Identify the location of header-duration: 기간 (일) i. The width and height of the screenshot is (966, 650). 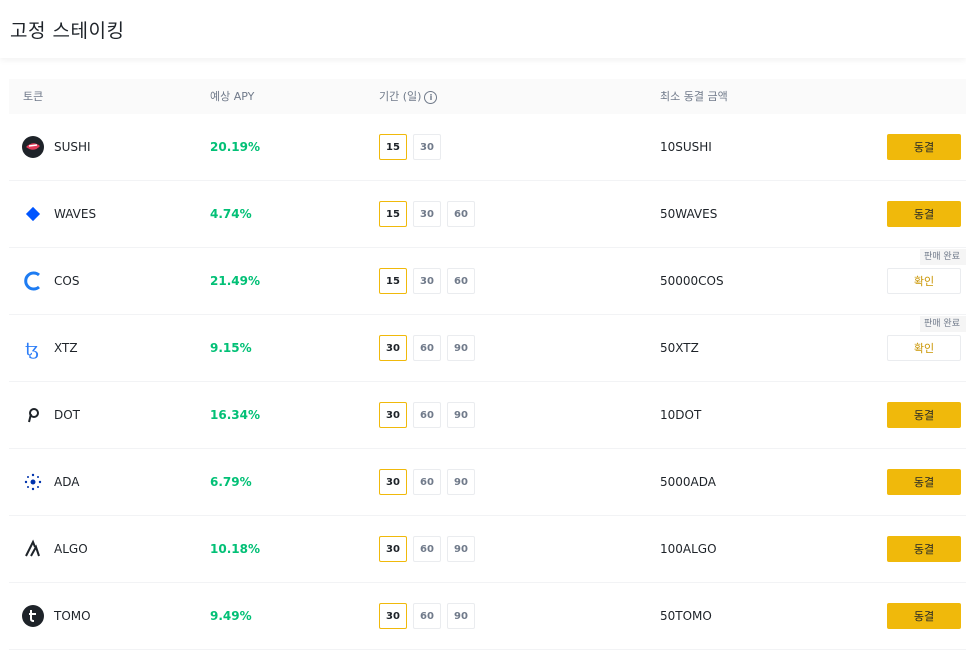
(408, 96).